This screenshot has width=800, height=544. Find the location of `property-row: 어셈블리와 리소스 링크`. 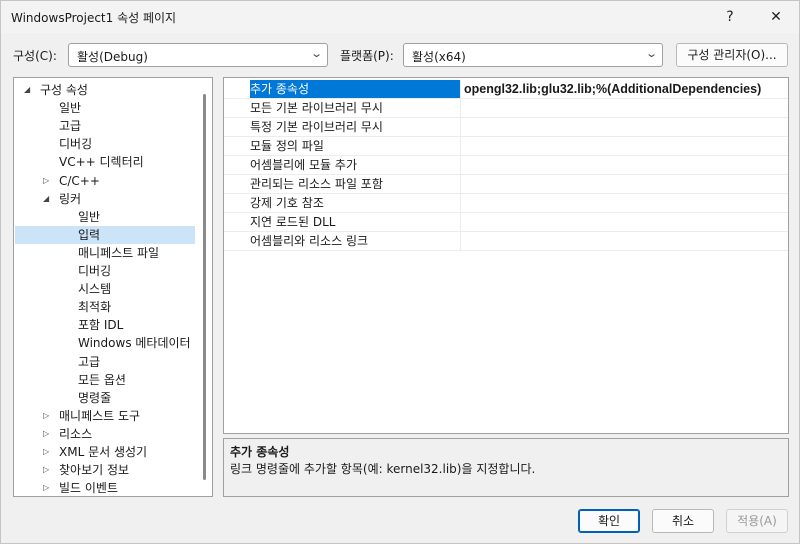

property-row: 어셈블리와 리소스 링크 is located at coordinates (506, 241).